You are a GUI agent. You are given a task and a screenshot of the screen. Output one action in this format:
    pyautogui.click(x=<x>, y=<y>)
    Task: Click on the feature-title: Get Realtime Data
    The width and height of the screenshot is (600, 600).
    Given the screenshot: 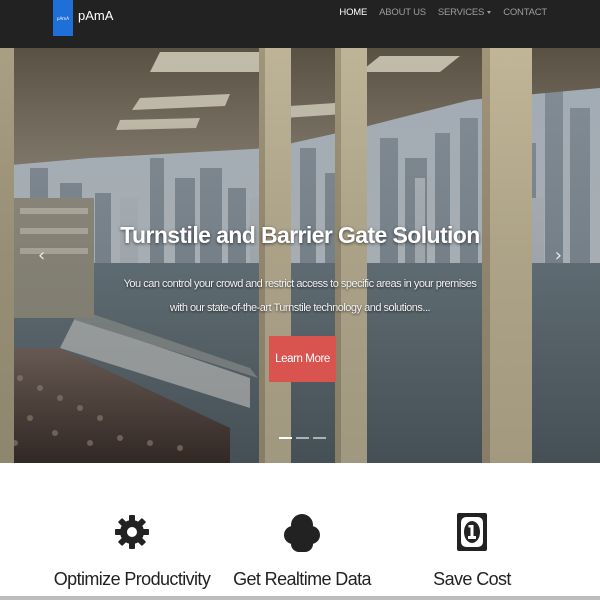 What is the action you would take?
    pyautogui.click(x=302, y=579)
    